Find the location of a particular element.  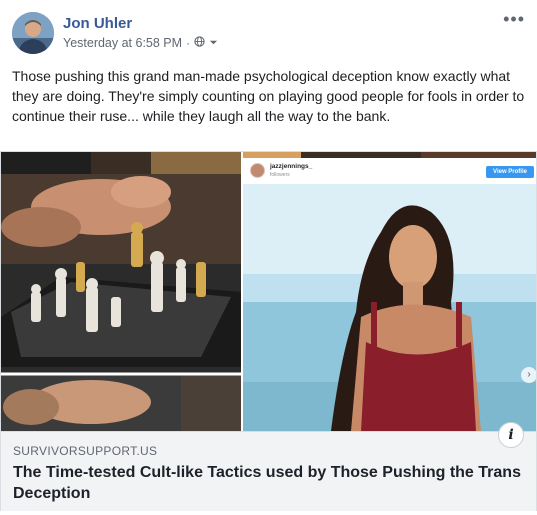

post-timestamp: Yesterday at 6:58 PM is located at coordinates (122, 43).